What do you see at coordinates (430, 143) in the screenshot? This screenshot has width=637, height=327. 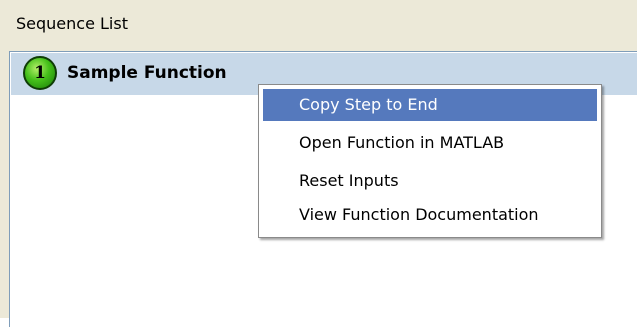 I see `menu-item-open-function-in-matlab: Open Function in MATLAB` at bounding box center [430, 143].